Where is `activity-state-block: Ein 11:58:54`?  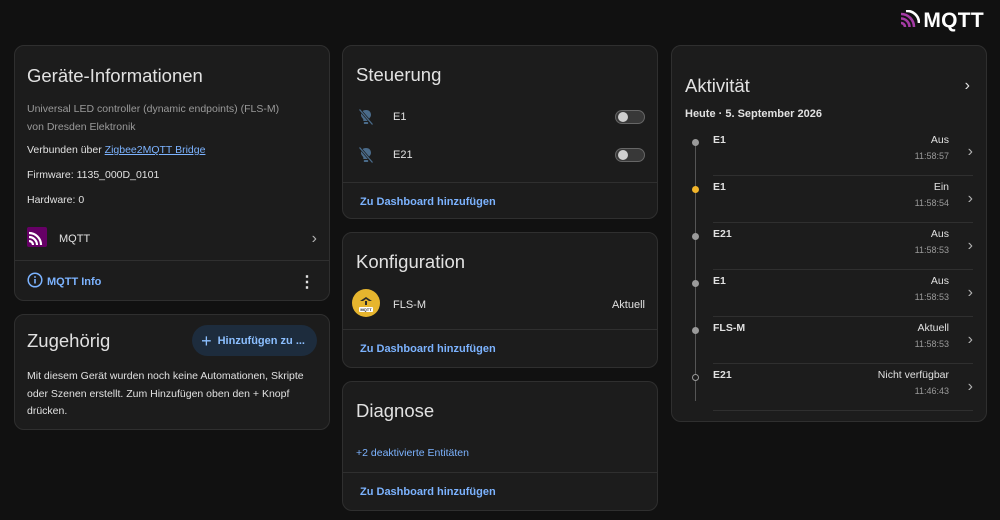
activity-state-block: Ein 11:58:54 is located at coordinates (932, 199).